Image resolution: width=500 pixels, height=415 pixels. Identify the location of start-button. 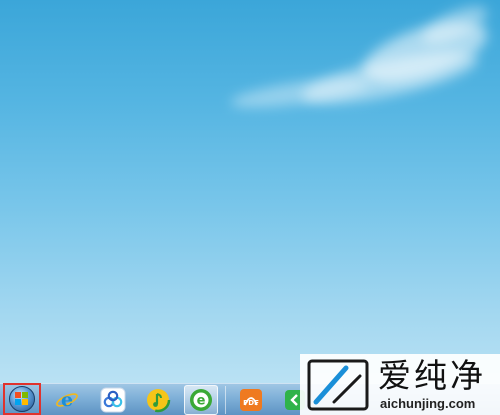
(22, 399).